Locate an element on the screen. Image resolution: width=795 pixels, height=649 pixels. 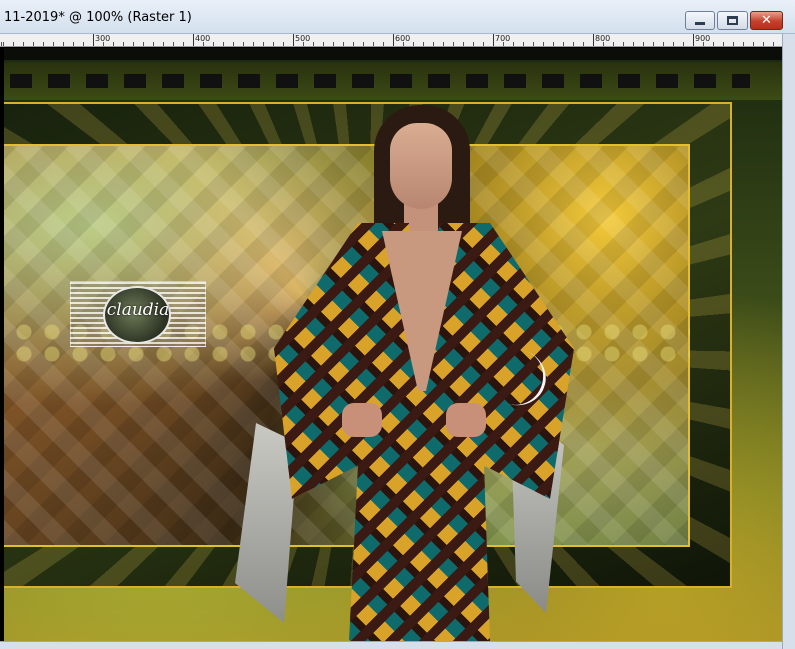
ruler-tick-label: 300 is located at coordinates (103, 38).